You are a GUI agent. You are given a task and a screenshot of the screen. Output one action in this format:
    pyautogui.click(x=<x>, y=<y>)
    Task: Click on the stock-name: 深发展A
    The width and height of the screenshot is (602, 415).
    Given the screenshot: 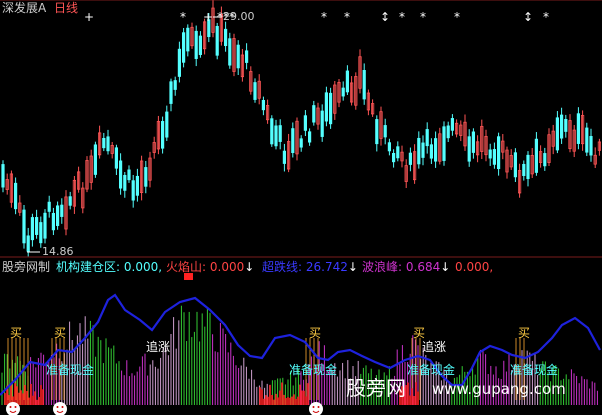 What is the action you would take?
    pyautogui.click(x=24, y=8)
    